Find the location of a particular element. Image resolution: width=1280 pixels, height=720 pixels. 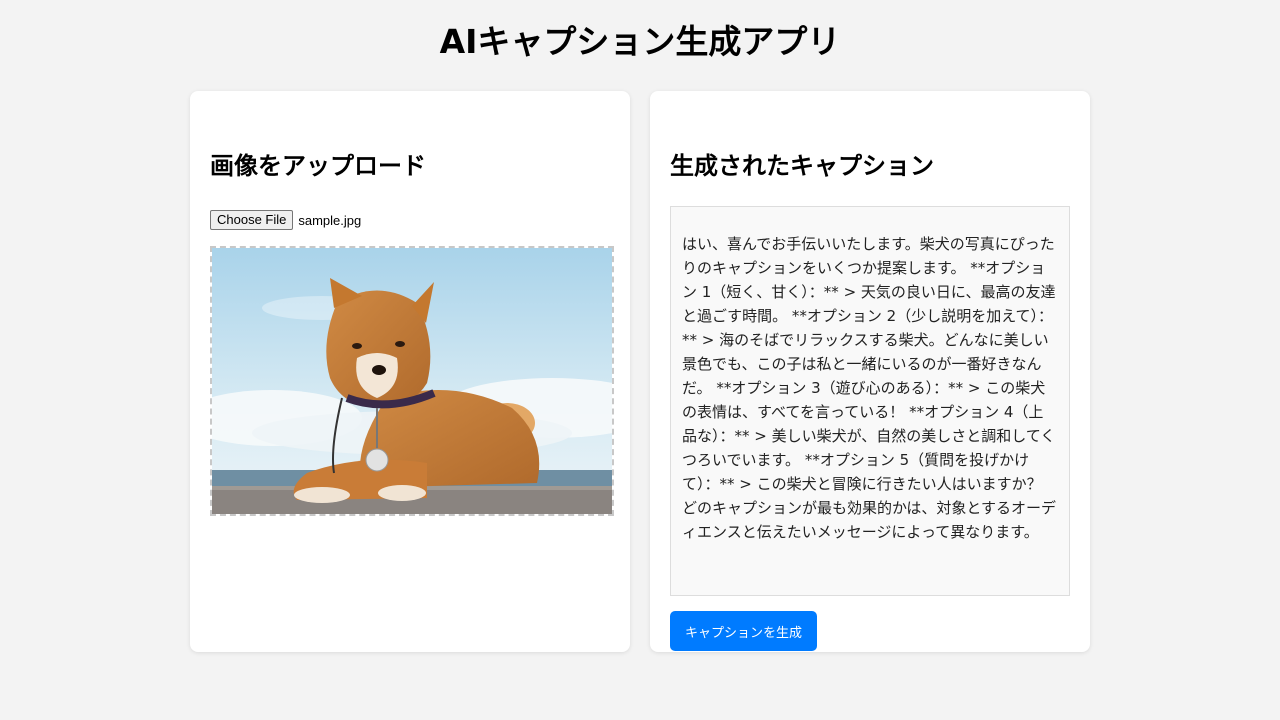

upload-heading: 画像をアップロード is located at coordinates (318, 166).